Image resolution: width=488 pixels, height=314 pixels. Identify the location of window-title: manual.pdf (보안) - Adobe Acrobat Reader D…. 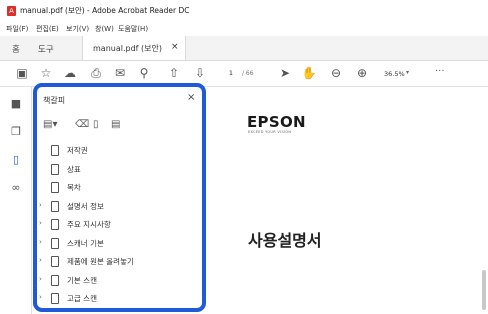
(105, 10).